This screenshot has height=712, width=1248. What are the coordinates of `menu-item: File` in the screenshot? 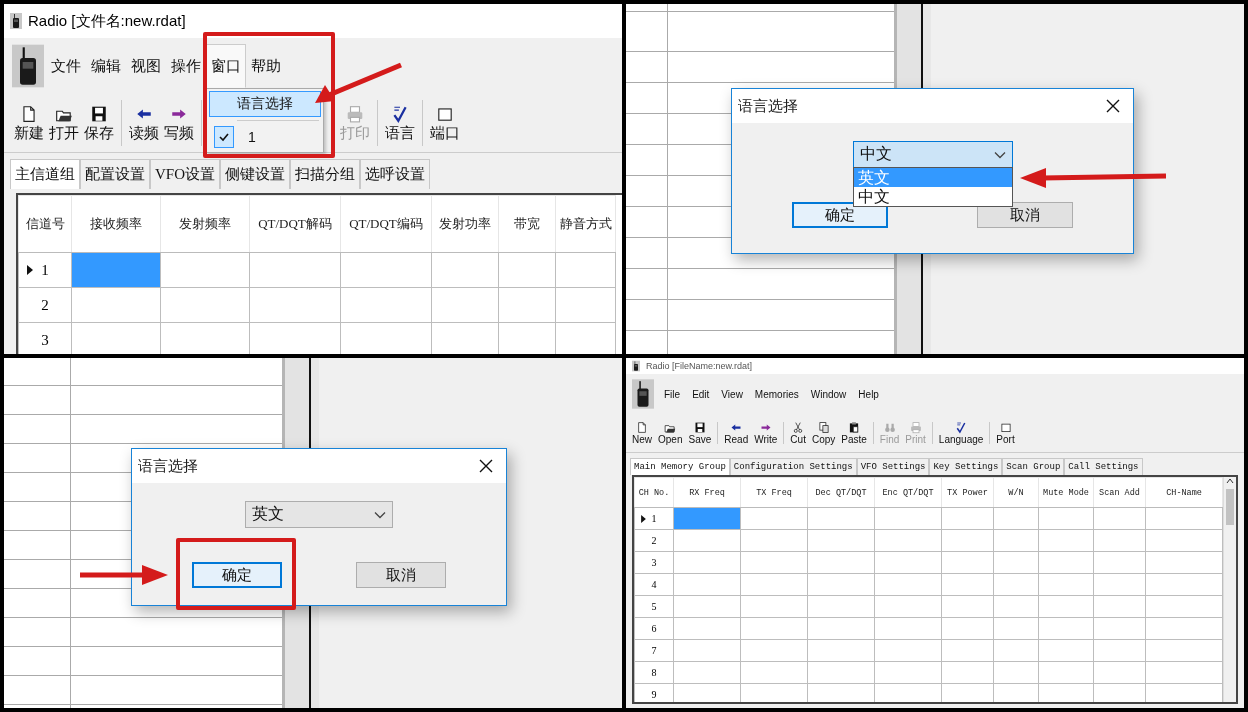 It's located at (672, 394).